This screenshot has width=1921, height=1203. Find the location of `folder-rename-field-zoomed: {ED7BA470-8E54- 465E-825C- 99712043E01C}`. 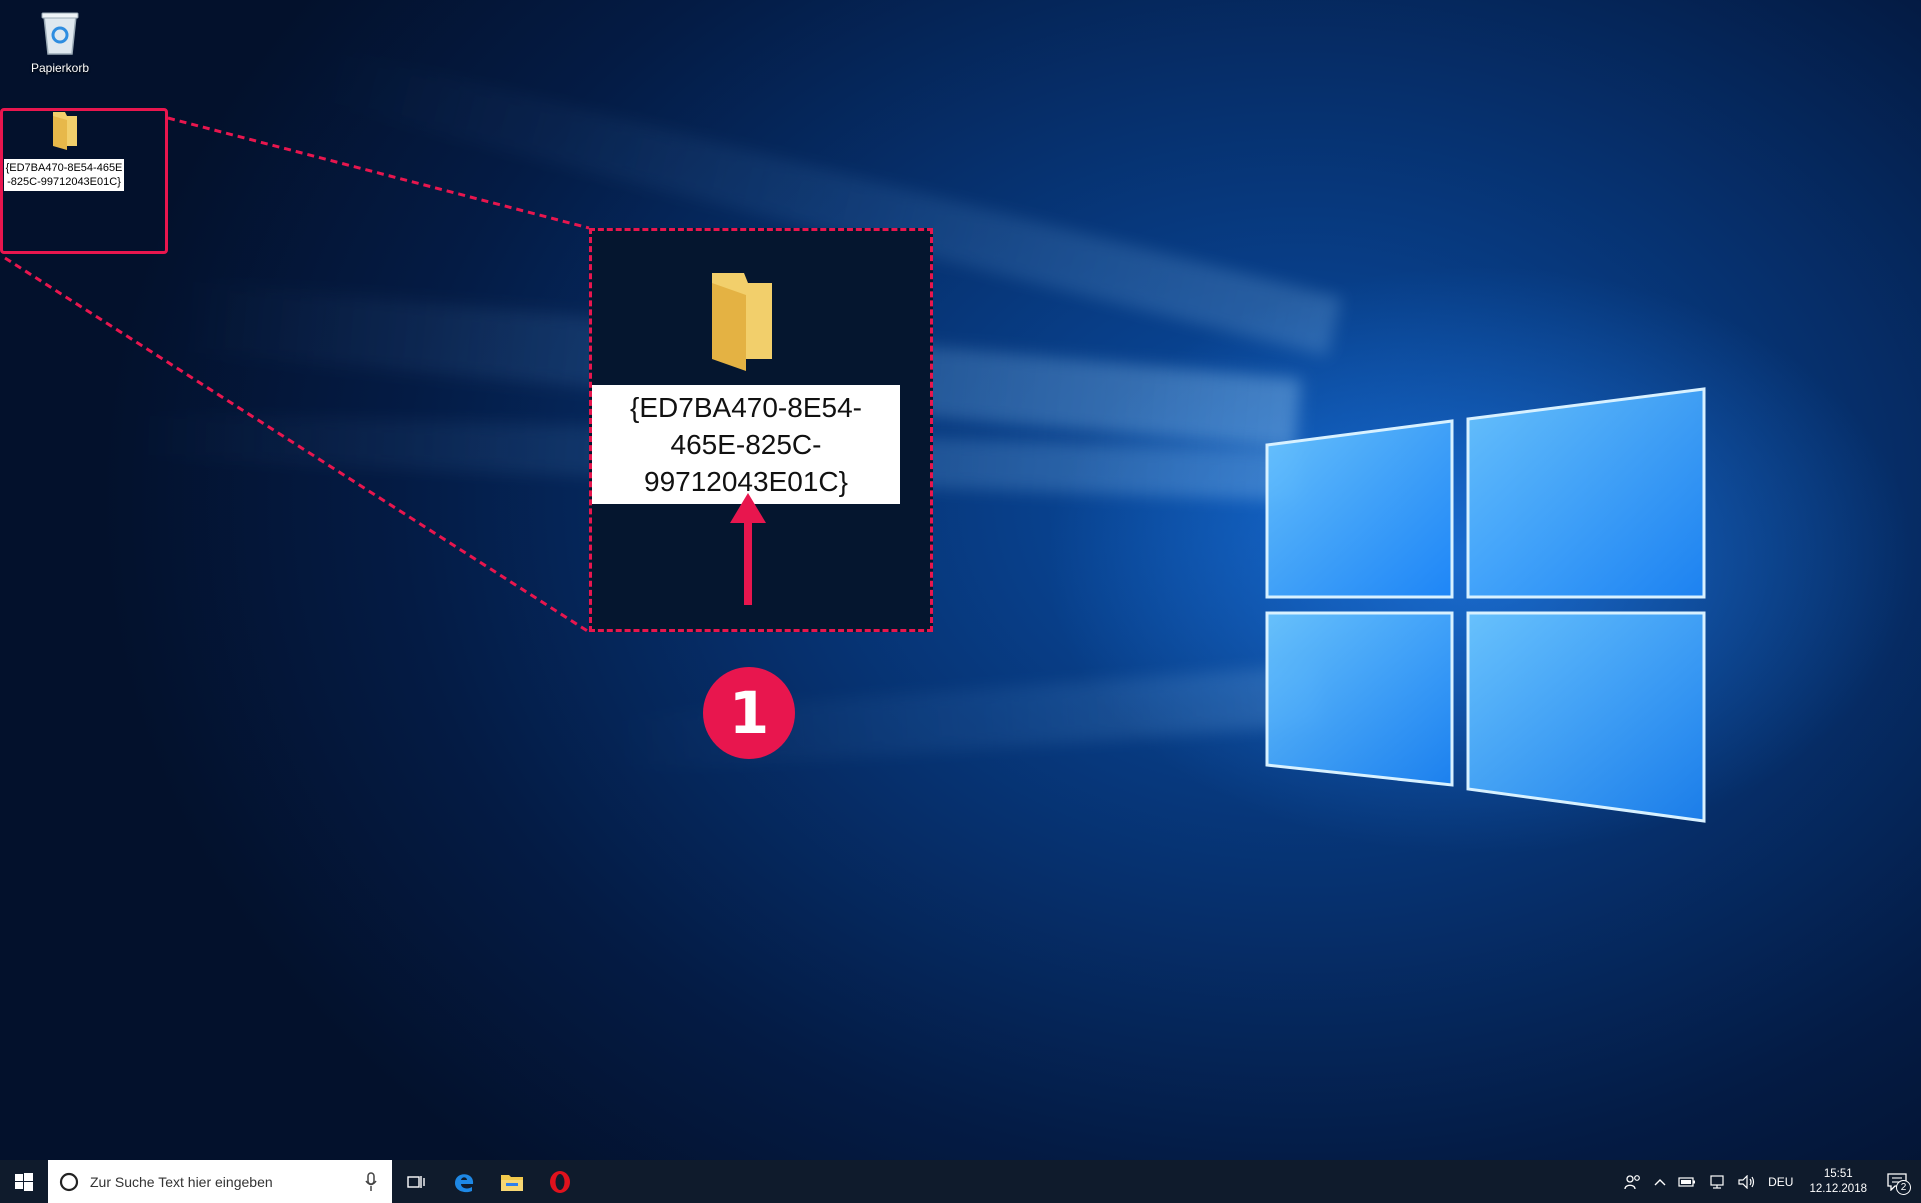

folder-rename-field-zoomed: {ED7BA470-8E54- 465E-825C- 99712043E01C} is located at coordinates (746, 444).